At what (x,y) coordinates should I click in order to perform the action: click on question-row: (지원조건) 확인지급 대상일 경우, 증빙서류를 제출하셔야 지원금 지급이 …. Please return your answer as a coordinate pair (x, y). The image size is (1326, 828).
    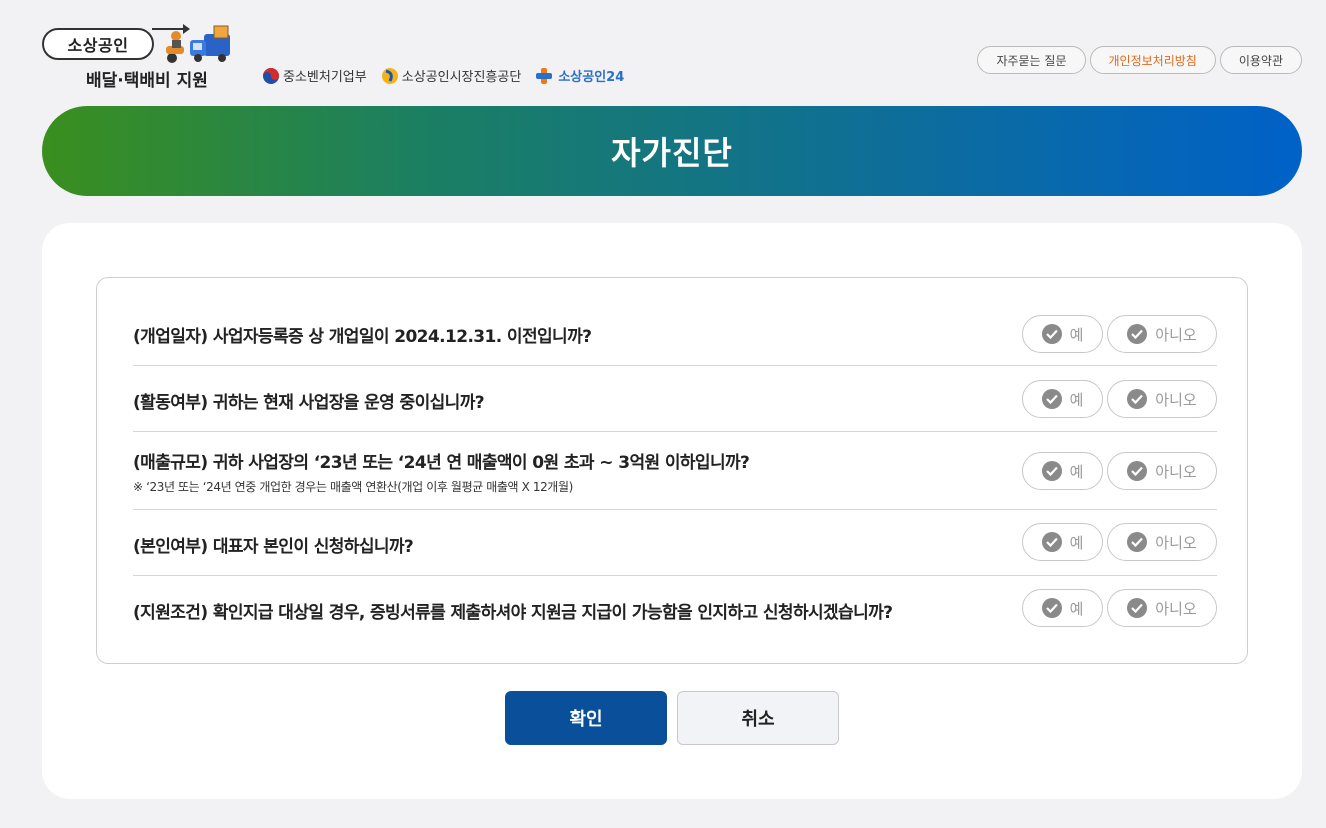
    Looking at the image, I should click on (675, 609).